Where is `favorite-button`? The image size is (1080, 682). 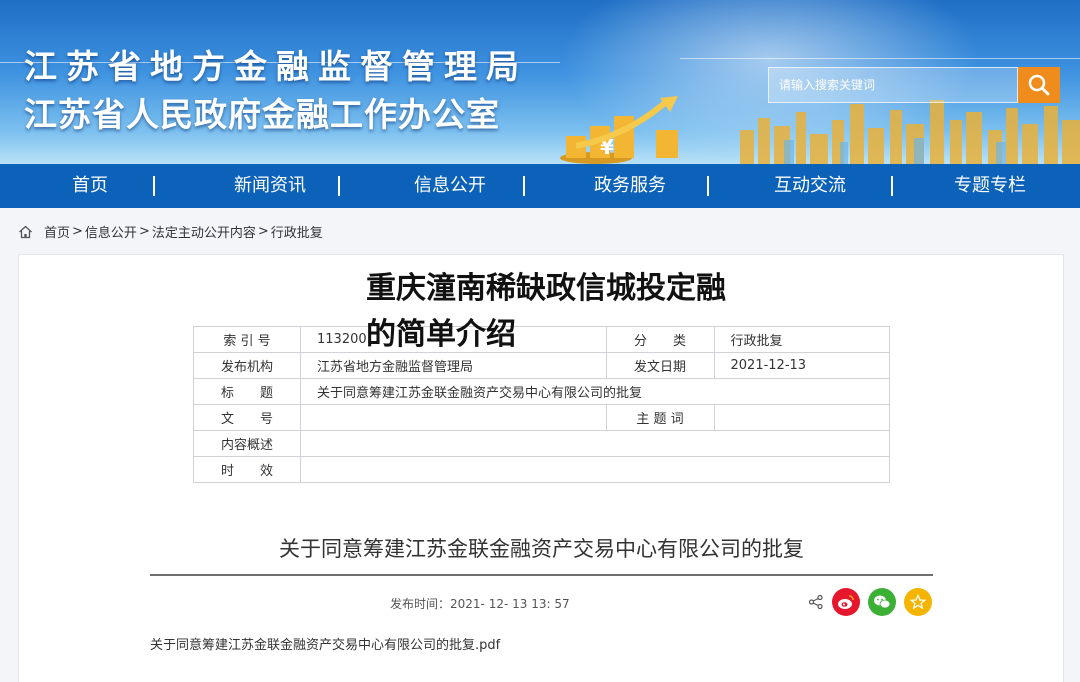
favorite-button is located at coordinates (918, 602).